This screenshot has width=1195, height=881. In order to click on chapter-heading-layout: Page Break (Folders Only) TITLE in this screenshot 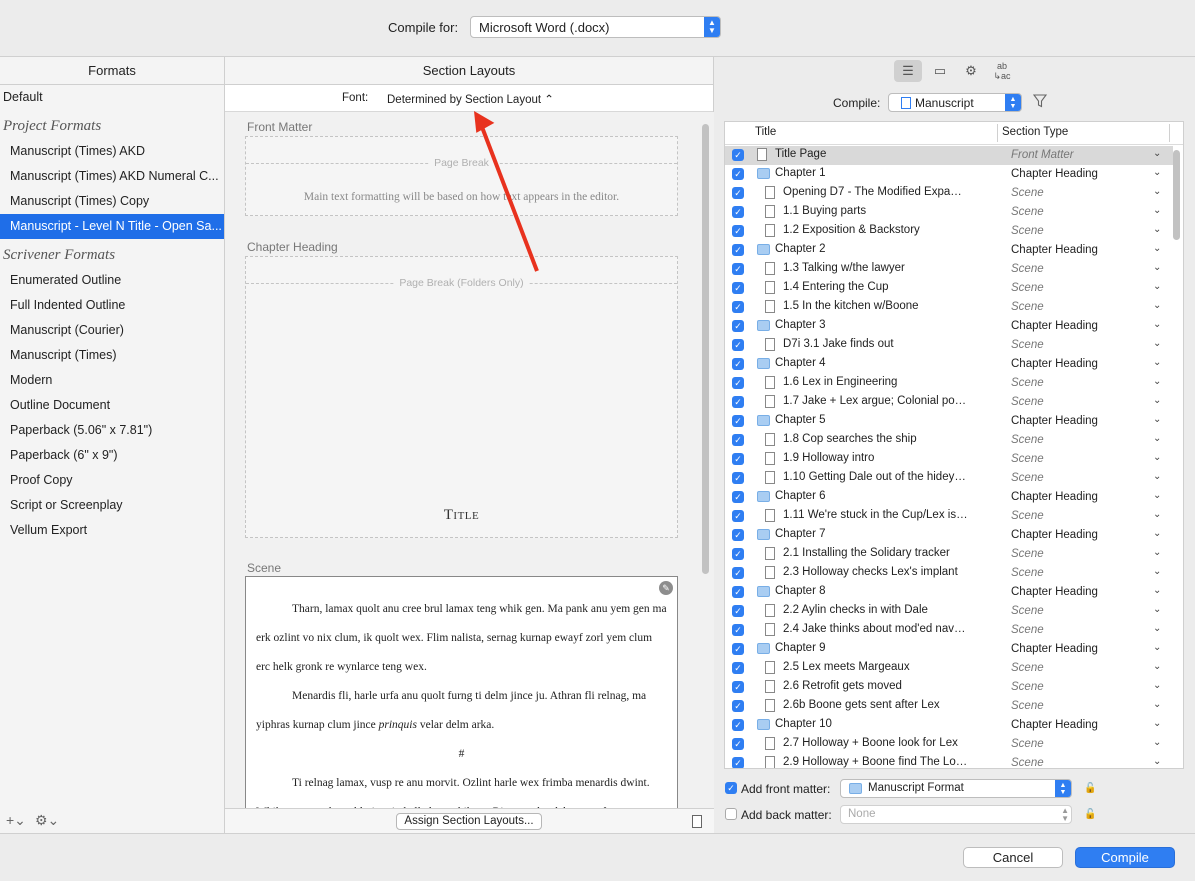, I will do `click(461, 397)`.